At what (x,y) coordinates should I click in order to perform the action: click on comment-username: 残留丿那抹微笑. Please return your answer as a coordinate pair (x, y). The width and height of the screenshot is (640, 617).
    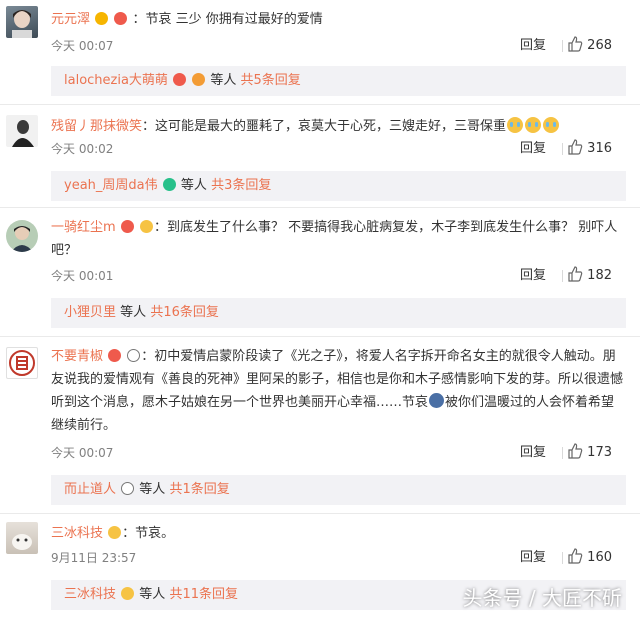
    Looking at the image, I should click on (96, 126).